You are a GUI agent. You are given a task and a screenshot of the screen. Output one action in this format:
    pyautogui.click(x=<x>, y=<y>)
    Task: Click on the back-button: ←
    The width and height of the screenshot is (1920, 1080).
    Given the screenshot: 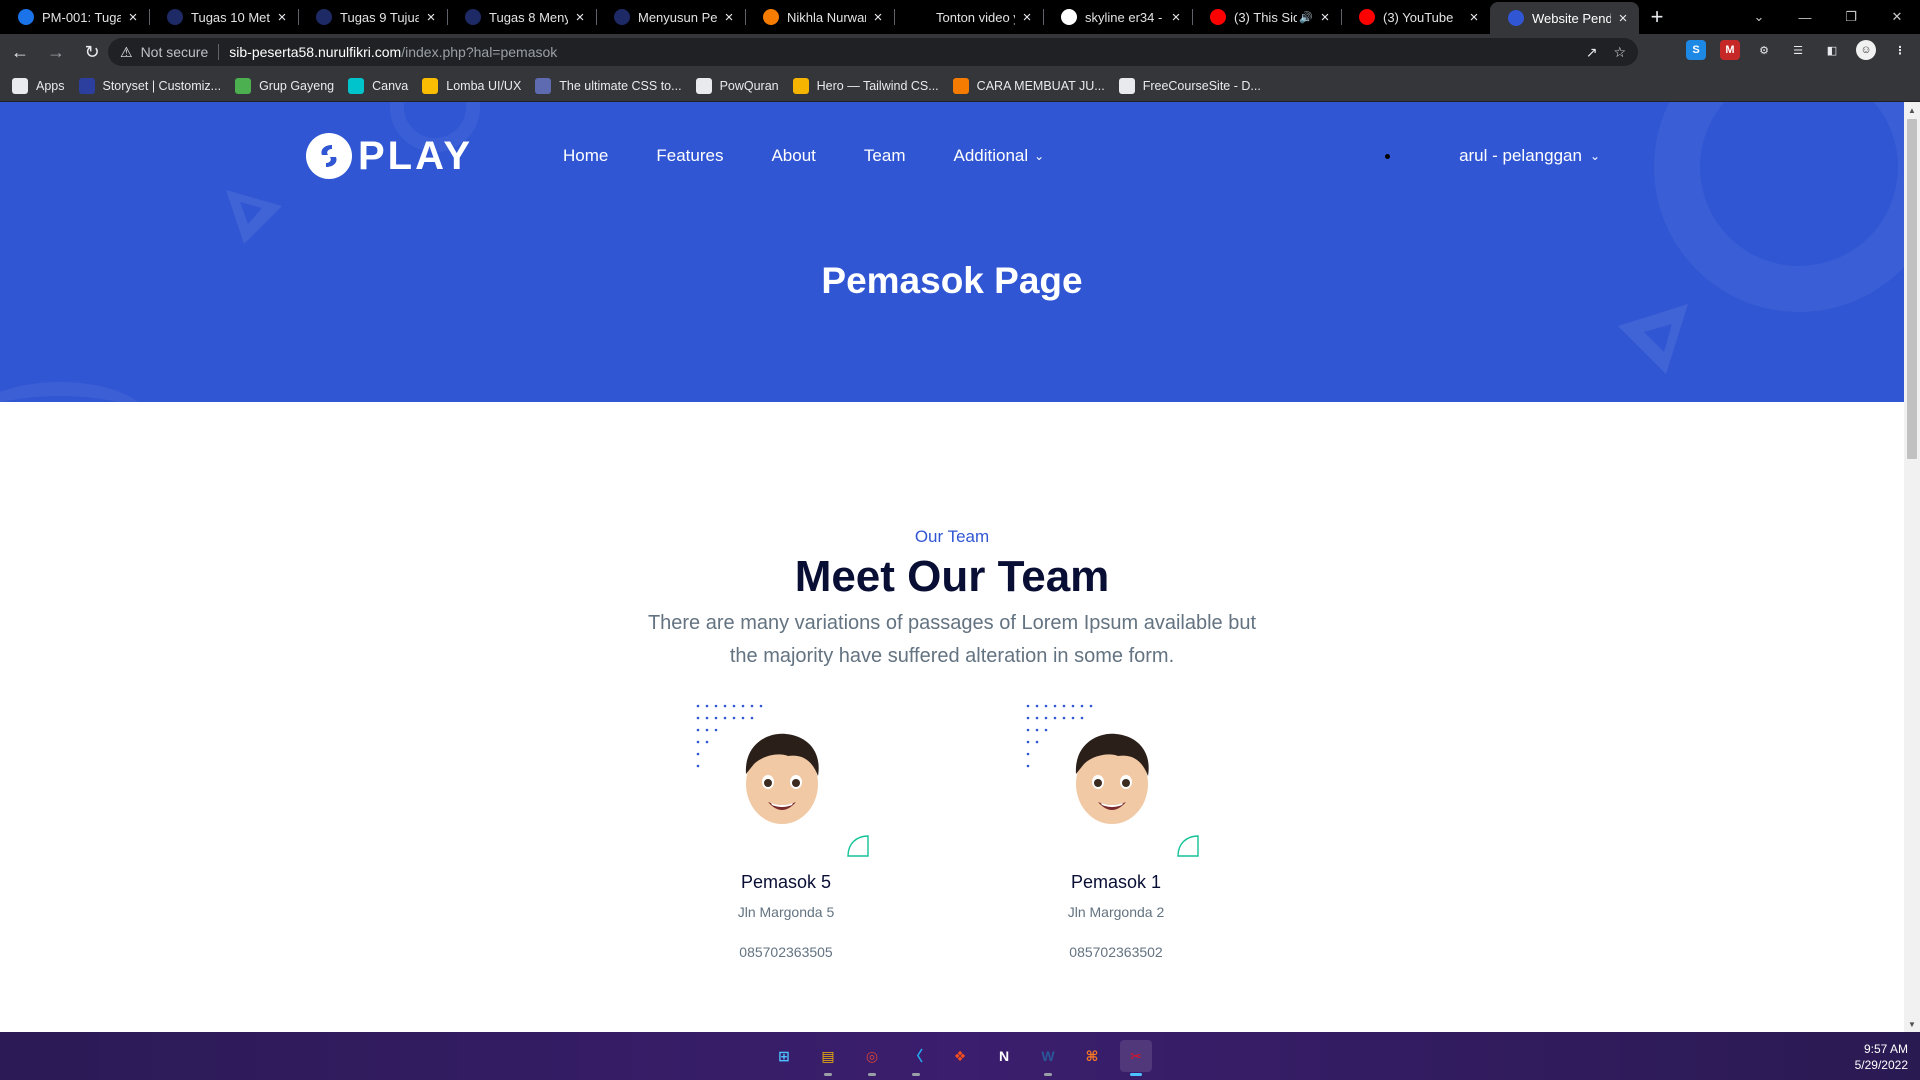 What is the action you would take?
    pyautogui.click(x=20, y=52)
    